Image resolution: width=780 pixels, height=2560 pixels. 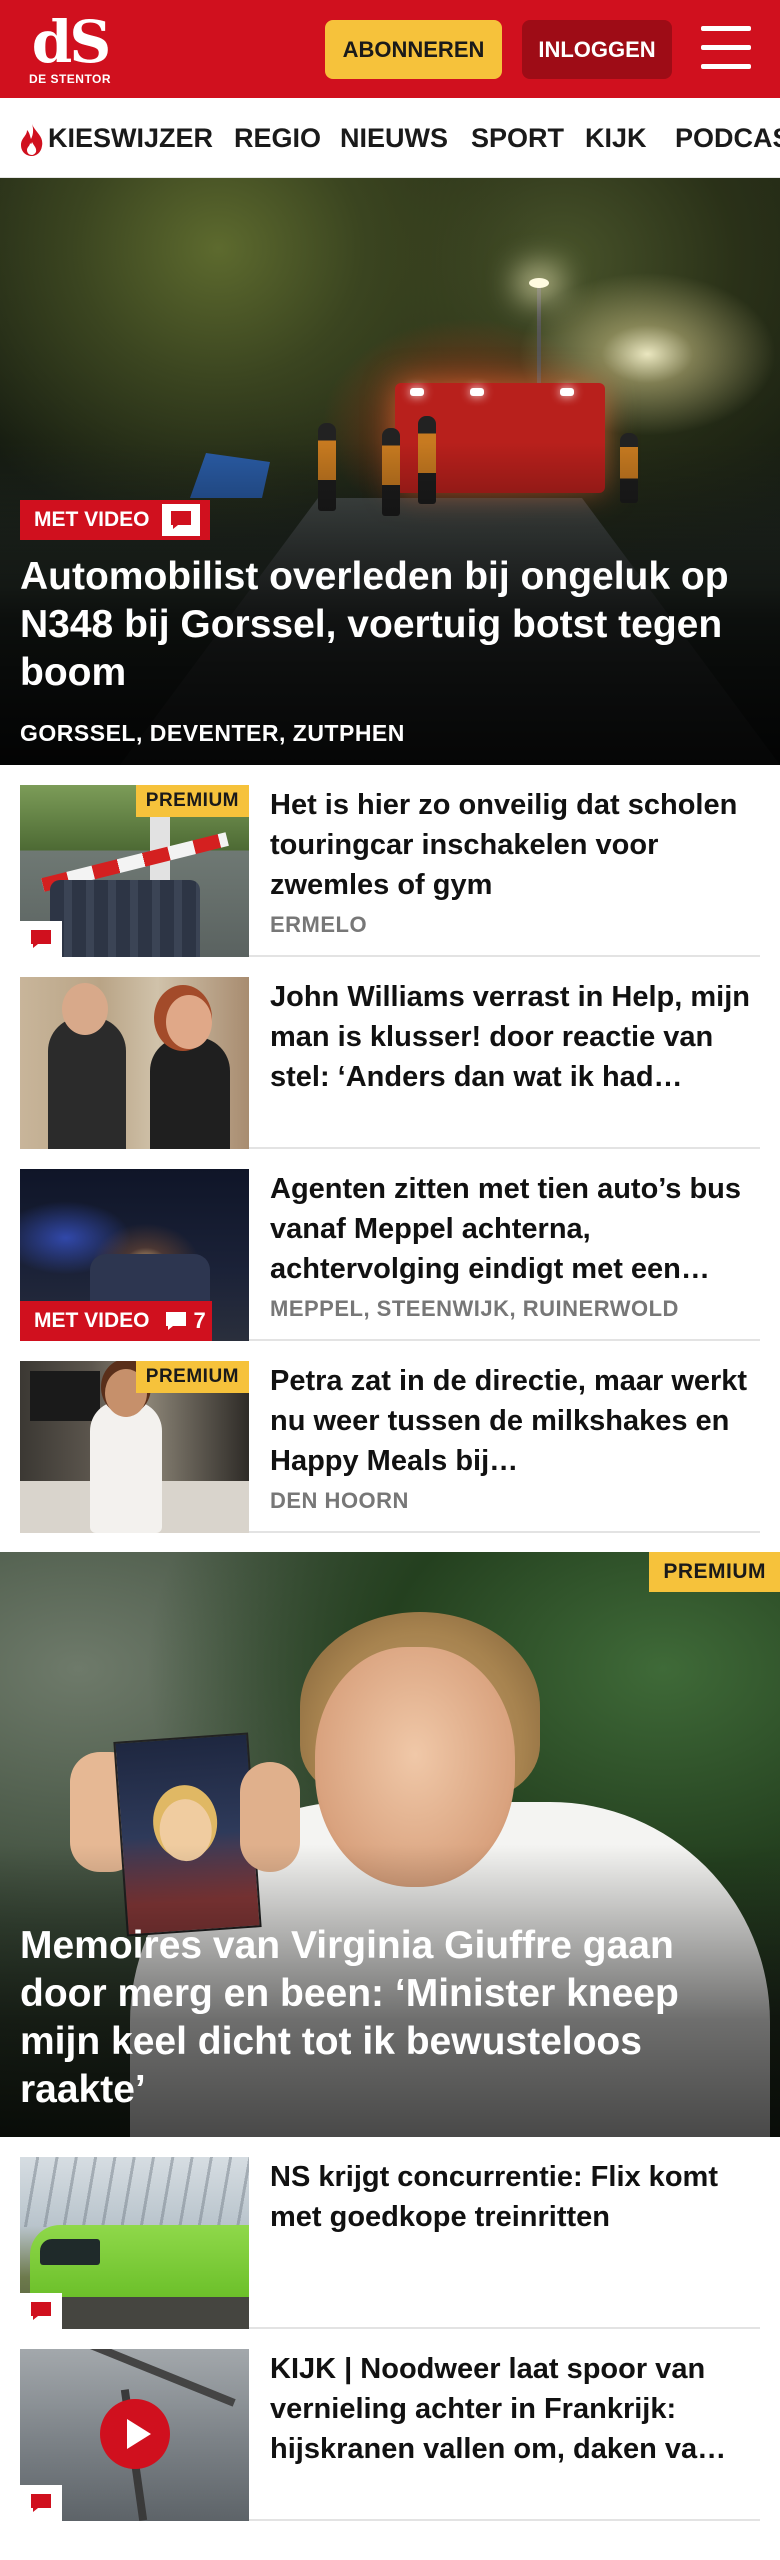 What do you see at coordinates (71, 42) in the screenshot?
I see `logo-mark: dS` at bounding box center [71, 42].